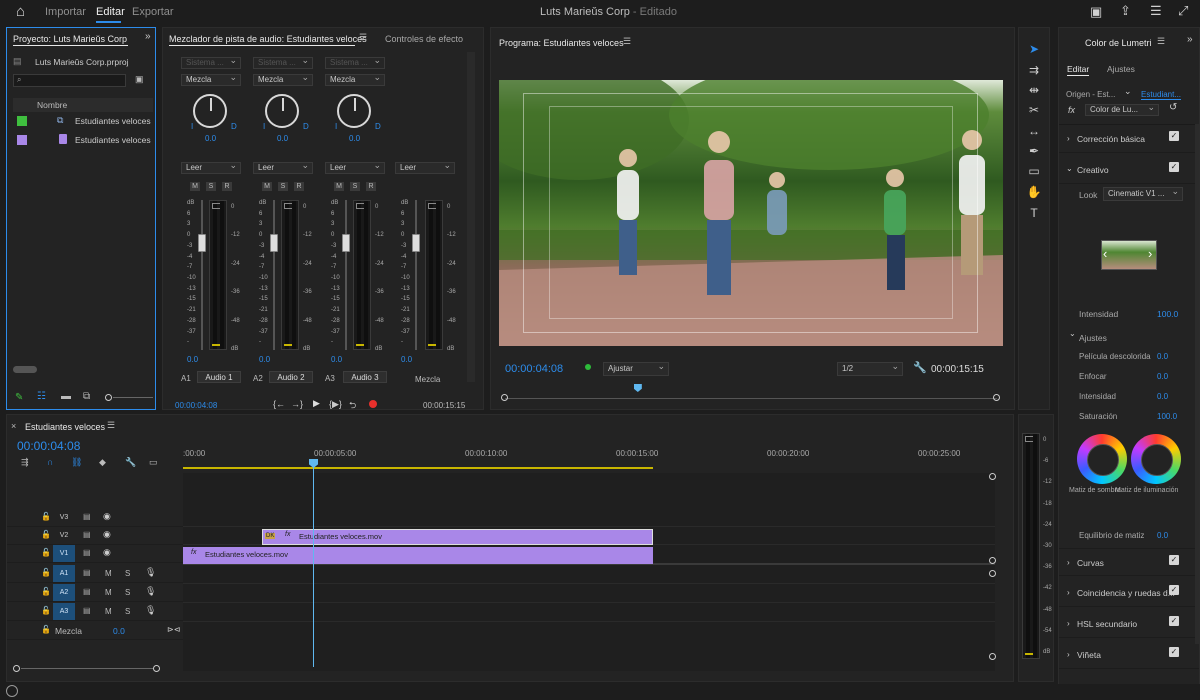 The image size is (1200, 700). What do you see at coordinates (1093, 338) in the screenshot?
I see `ajustes-label: Ajustes` at bounding box center [1093, 338].